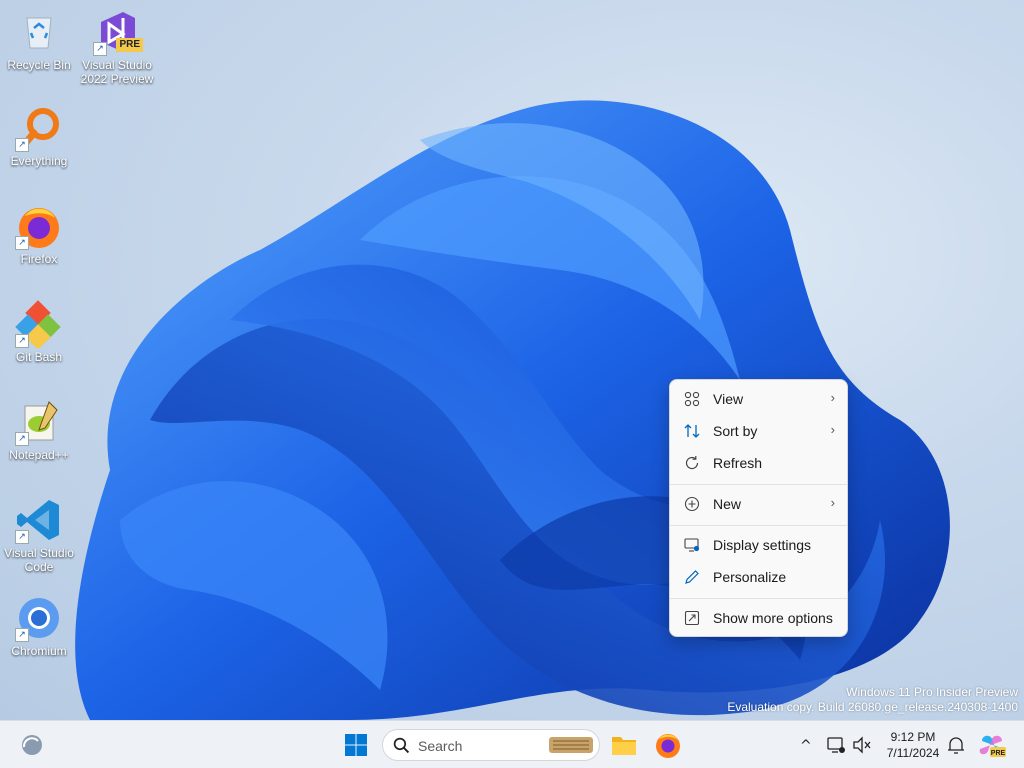 Image resolution: width=1024 pixels, height=768 pixels. I want to click on vscode-icon: ↗, so click(39, 520).